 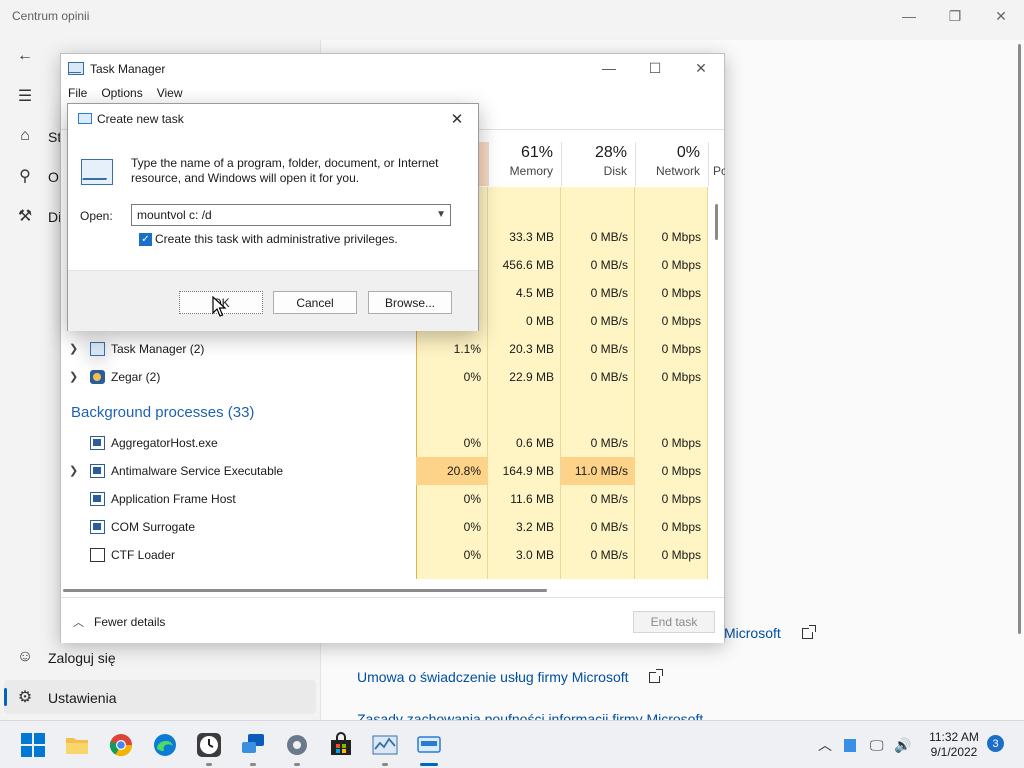 What do you see at coordinates (25, 697) in the screenshot?
I see `gear-icon: ⚙` at bounding box center [25, 697].